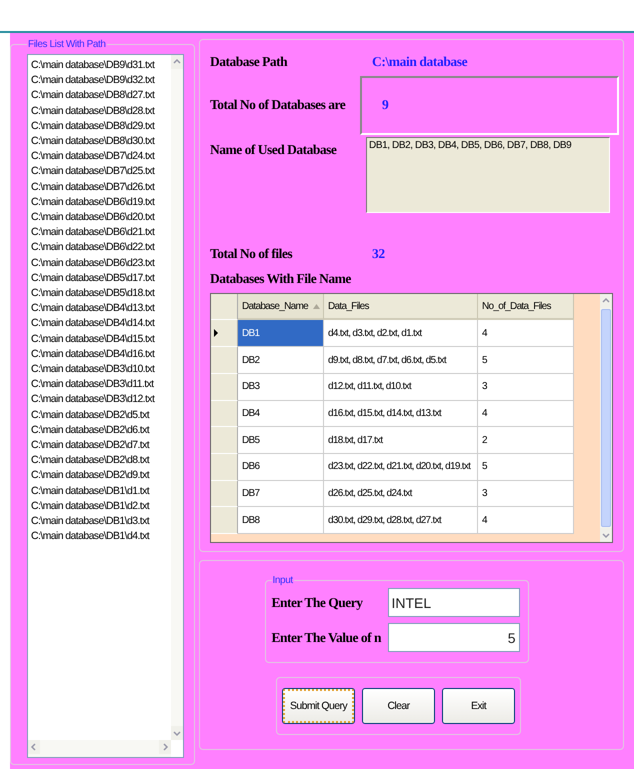 Image resolution: width=634 pixels, height=769 pixels. I want to click on file-path-item: C:\main database\DB8\d29.txt, so click(101, 126).